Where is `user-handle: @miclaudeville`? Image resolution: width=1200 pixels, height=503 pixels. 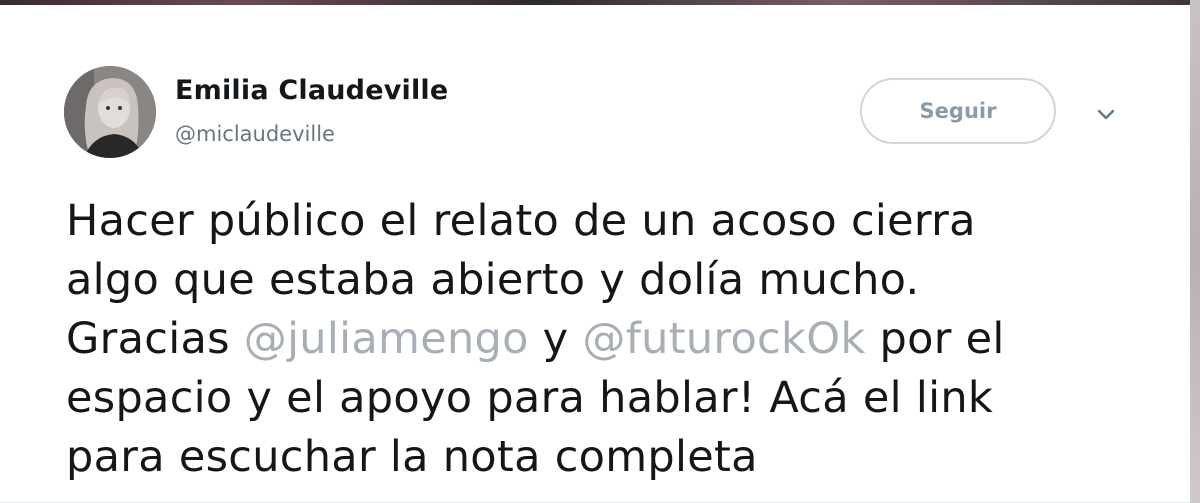
user-handle: @miclaudeville is located at coordinates (255, 134).